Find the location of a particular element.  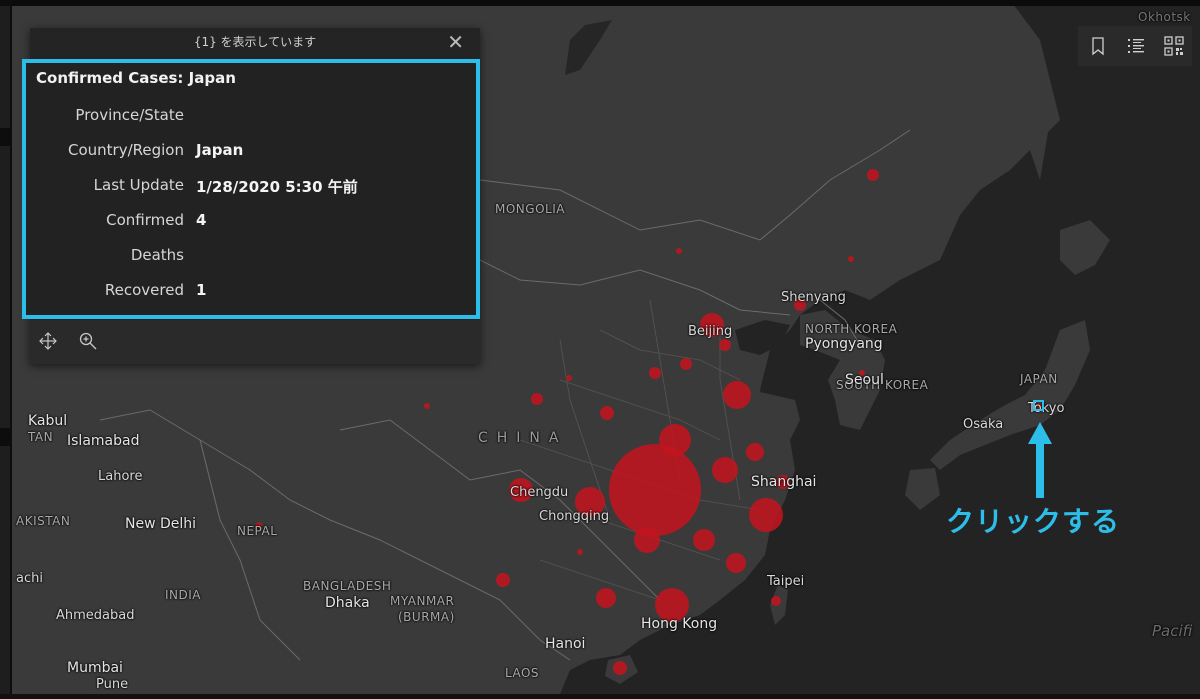

label-myanmar: MYANMAR is located at coordinates (422, 601).